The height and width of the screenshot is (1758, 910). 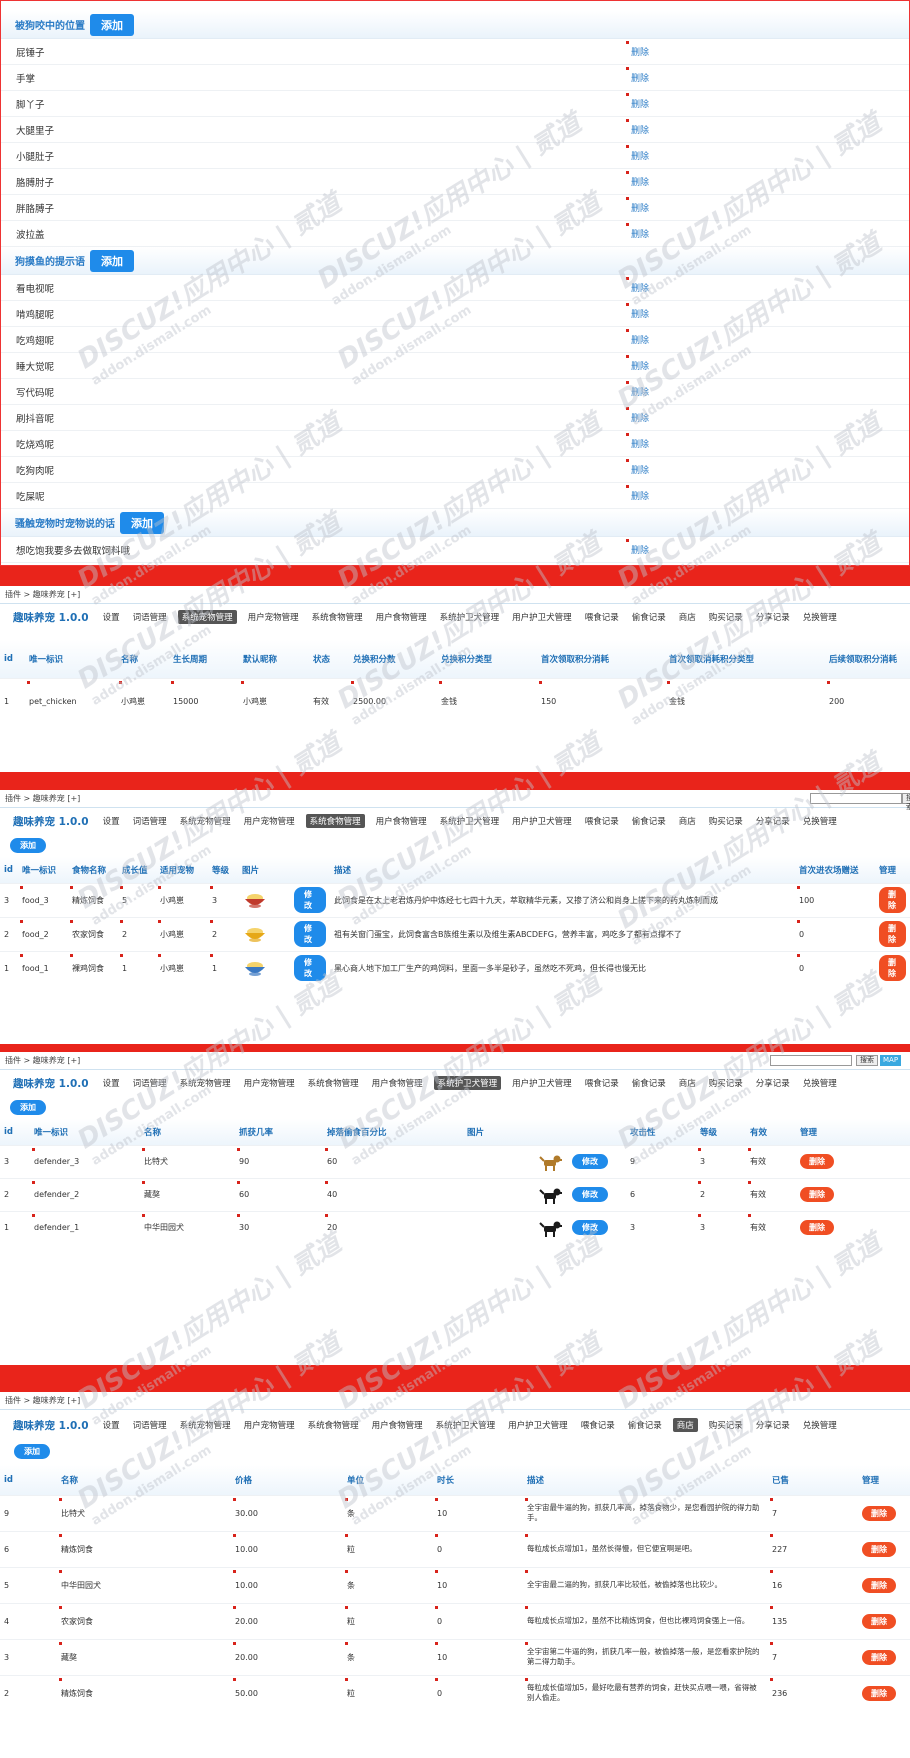 What do you see at coordinates (867, 1060) in the screenshot?
I see `search-button: 搜索` at bounding box center [867, 1060].